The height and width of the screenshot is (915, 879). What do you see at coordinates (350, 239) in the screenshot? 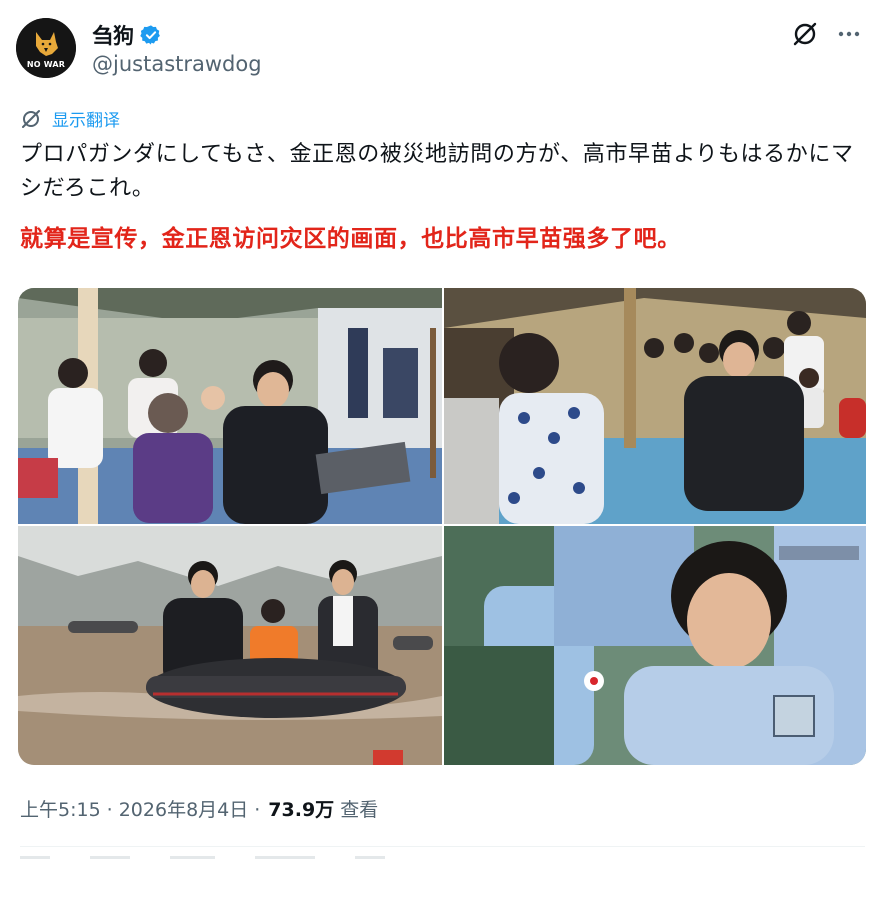
I see `tweet-translation-overlay: 就算是宣传，金正恩访问灾区的画面，也比高市早苗强多了吧。` at bounding box center [350, 239].